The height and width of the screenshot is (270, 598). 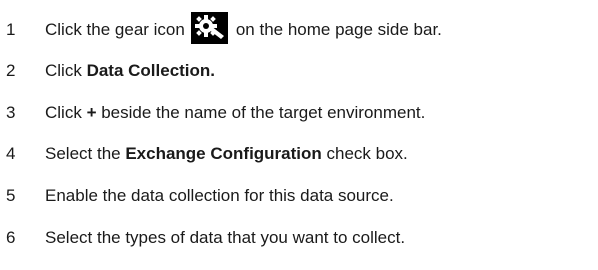 What do you see at coordinates (209, 28) in the screenshot?
I see `gear-icon` at bounding box center [209, 28].